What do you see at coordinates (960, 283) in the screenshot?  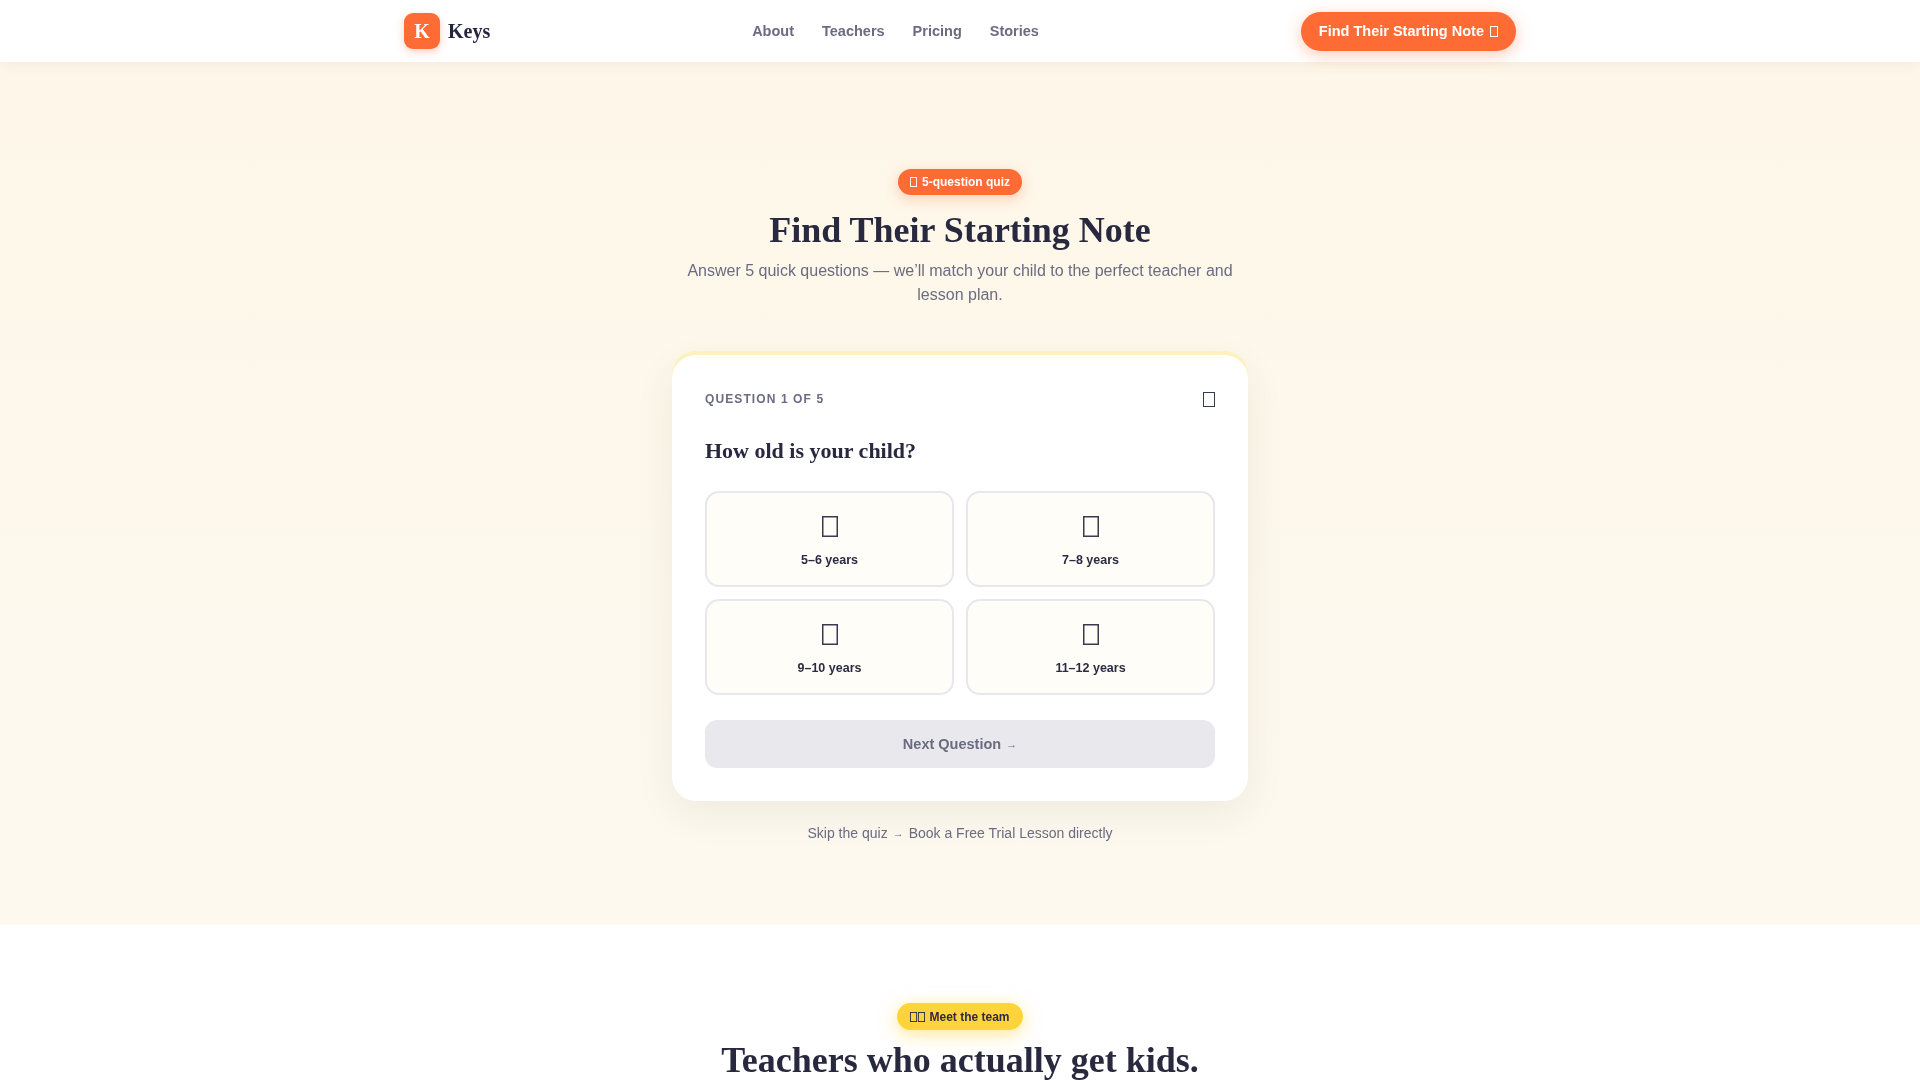 I see `hero-subtitle: Answer 5 quick questions — we’ll match your child to the perfect teacher and lesson plan.` at bounding box center [960, 283].